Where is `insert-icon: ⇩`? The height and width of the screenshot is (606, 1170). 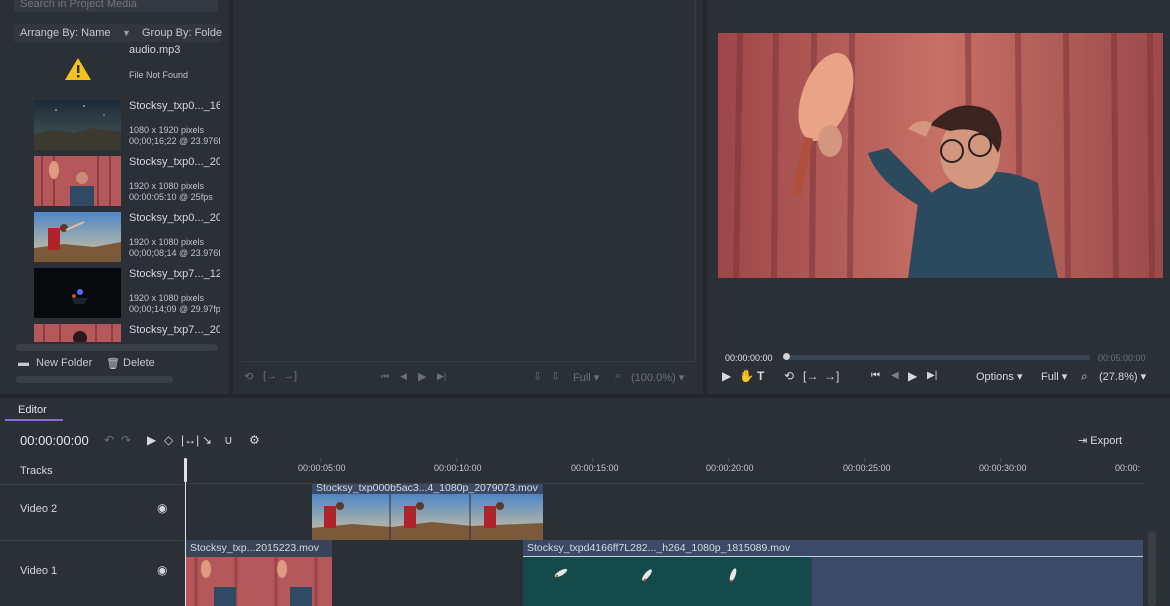 insert-icon: ⇩ is located at coordinates (537, 376).